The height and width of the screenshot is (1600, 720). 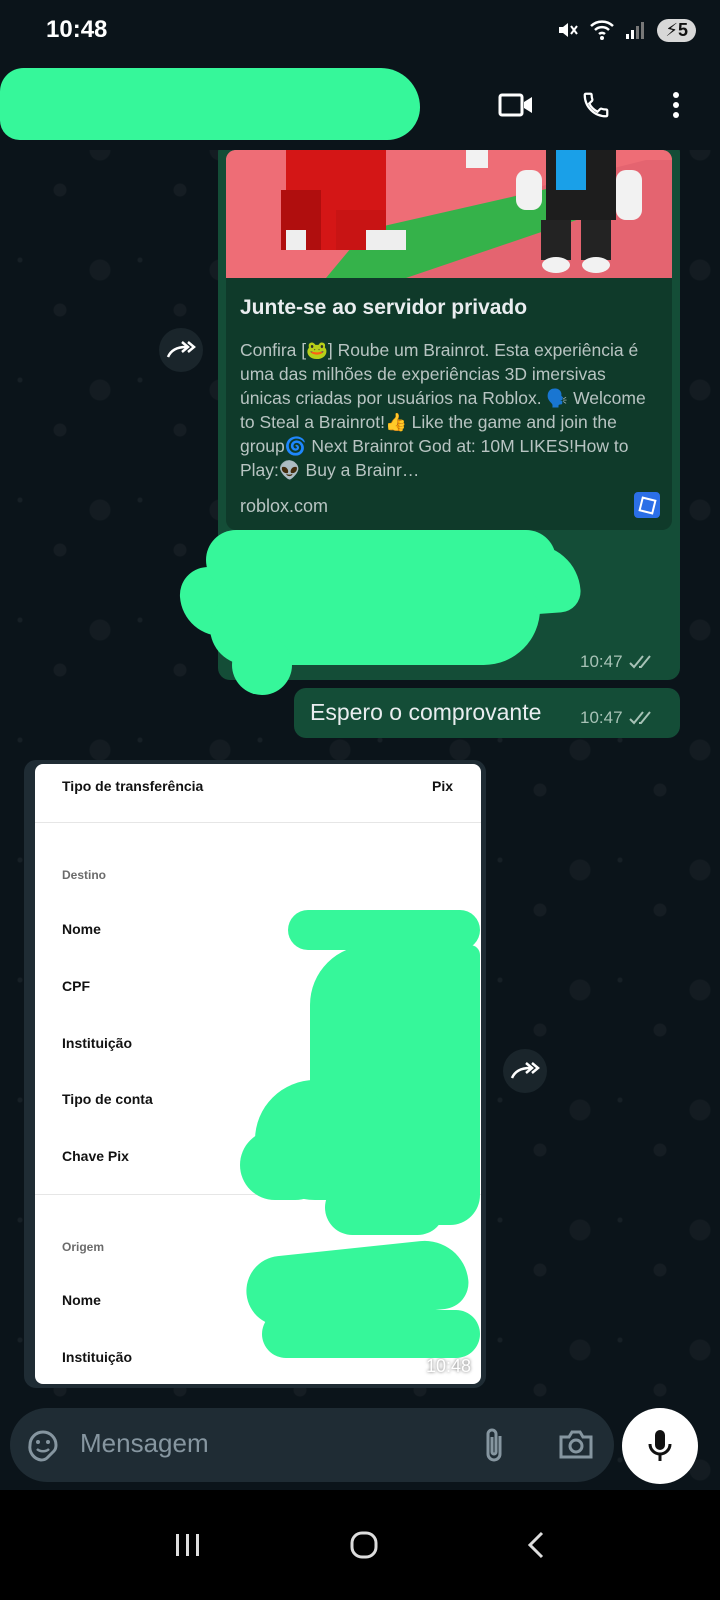 I want to click on status-icons: ⚡5, so click(x=625, y=30).